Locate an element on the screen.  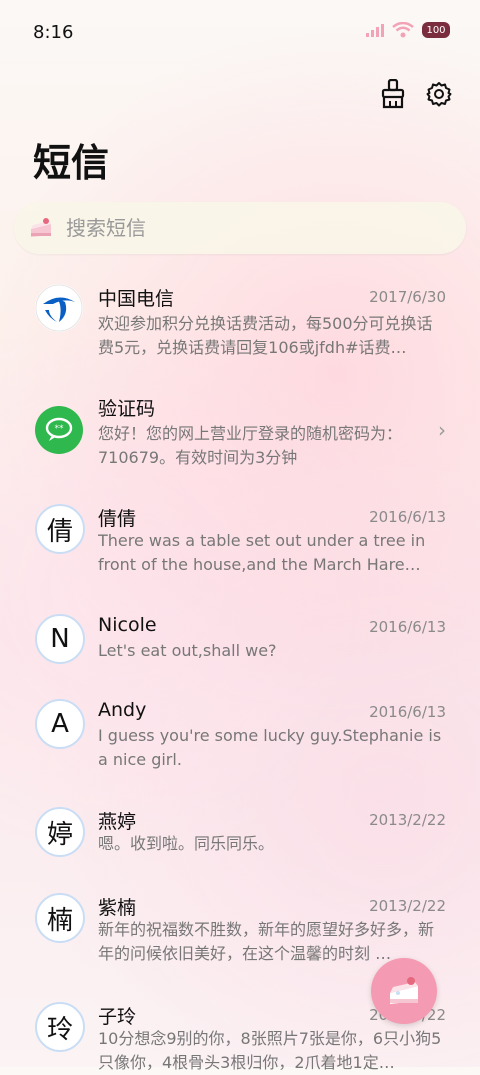
contact-name: 验证码 is located at coordinates (127, 409).